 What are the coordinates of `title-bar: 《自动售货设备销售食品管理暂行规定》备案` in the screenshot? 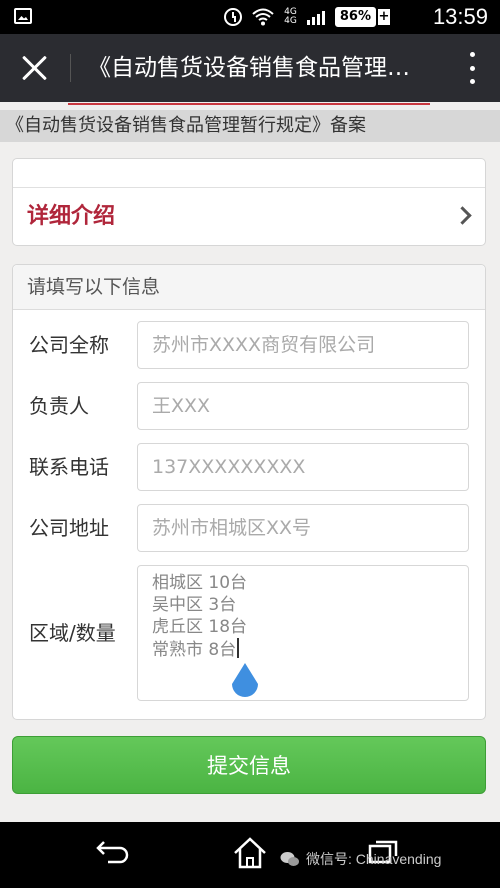 It's located at (250, 68).